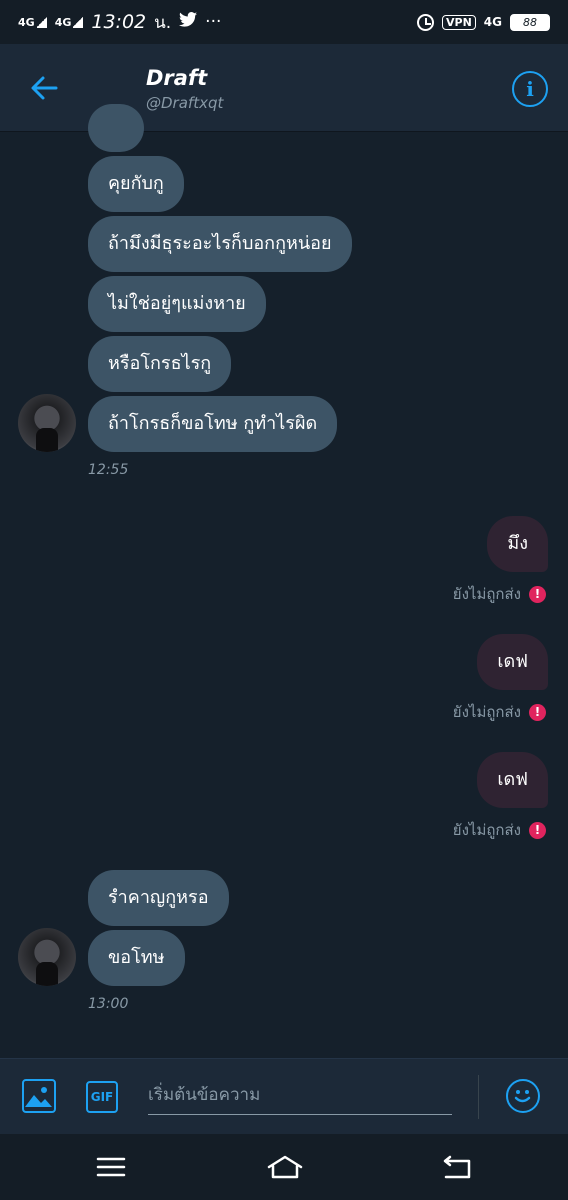  What do you see at coordinates (163, 22) in the screenshot?
I see `time-suffix: น.` at bounding box center [163, 22].